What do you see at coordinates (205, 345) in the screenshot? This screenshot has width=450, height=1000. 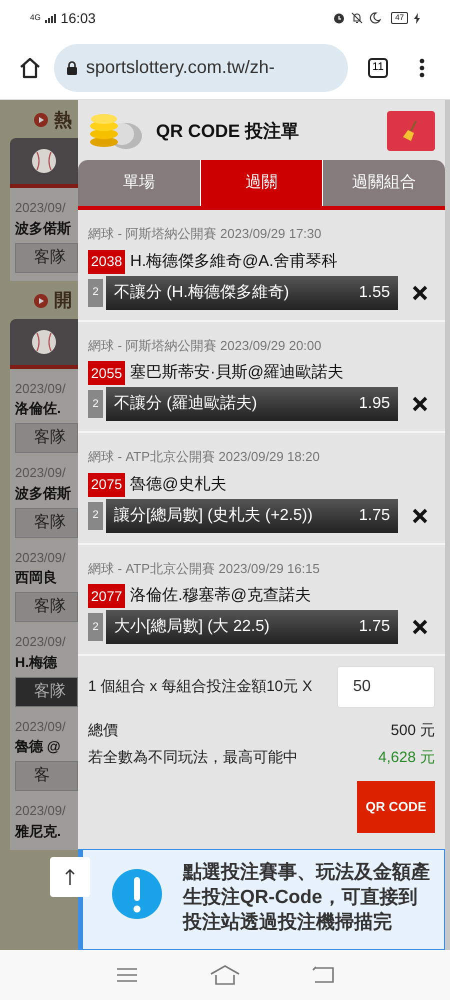 I see `league-line: 網球 - 阿斯塔納公開賽 2023/09/29 20:00` at bounding box center [205, 345].